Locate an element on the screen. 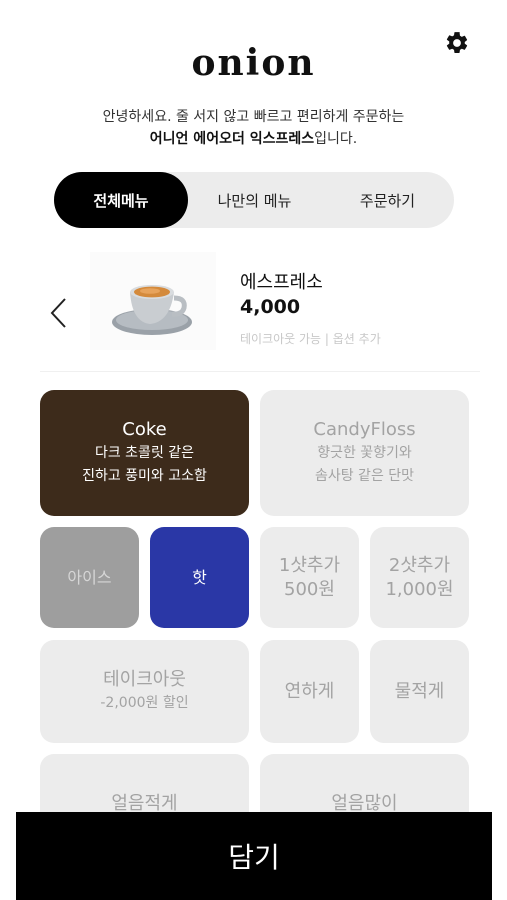  bean-candy-line1: 향긋한 꽃향기와 is located at coordinates (364, 453).